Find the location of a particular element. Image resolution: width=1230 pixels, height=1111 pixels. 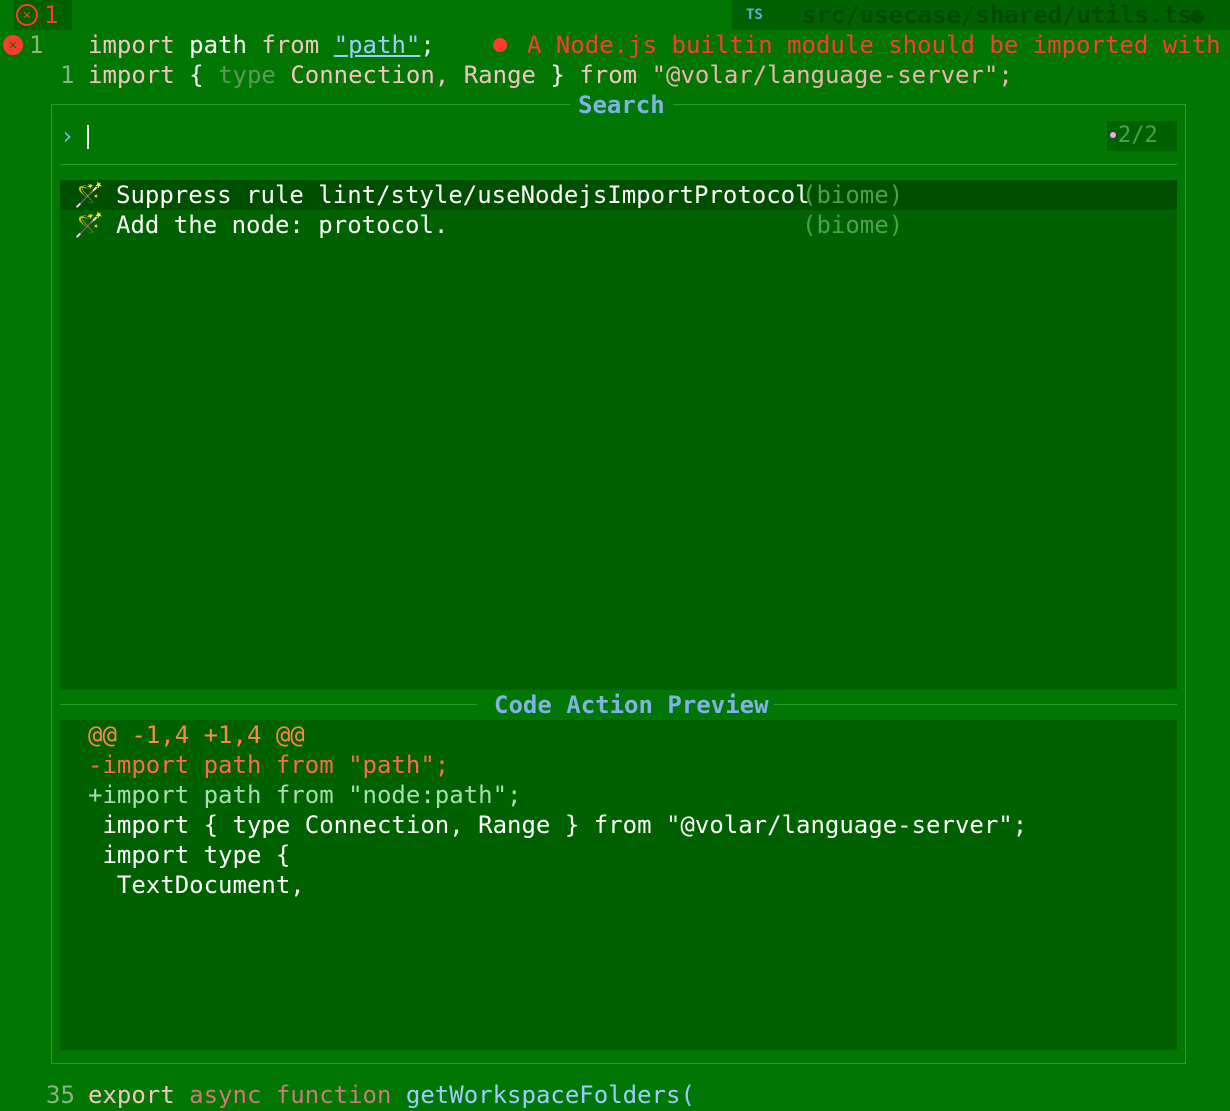

match-count: 2/2 is located at coordinates (1142, 136).